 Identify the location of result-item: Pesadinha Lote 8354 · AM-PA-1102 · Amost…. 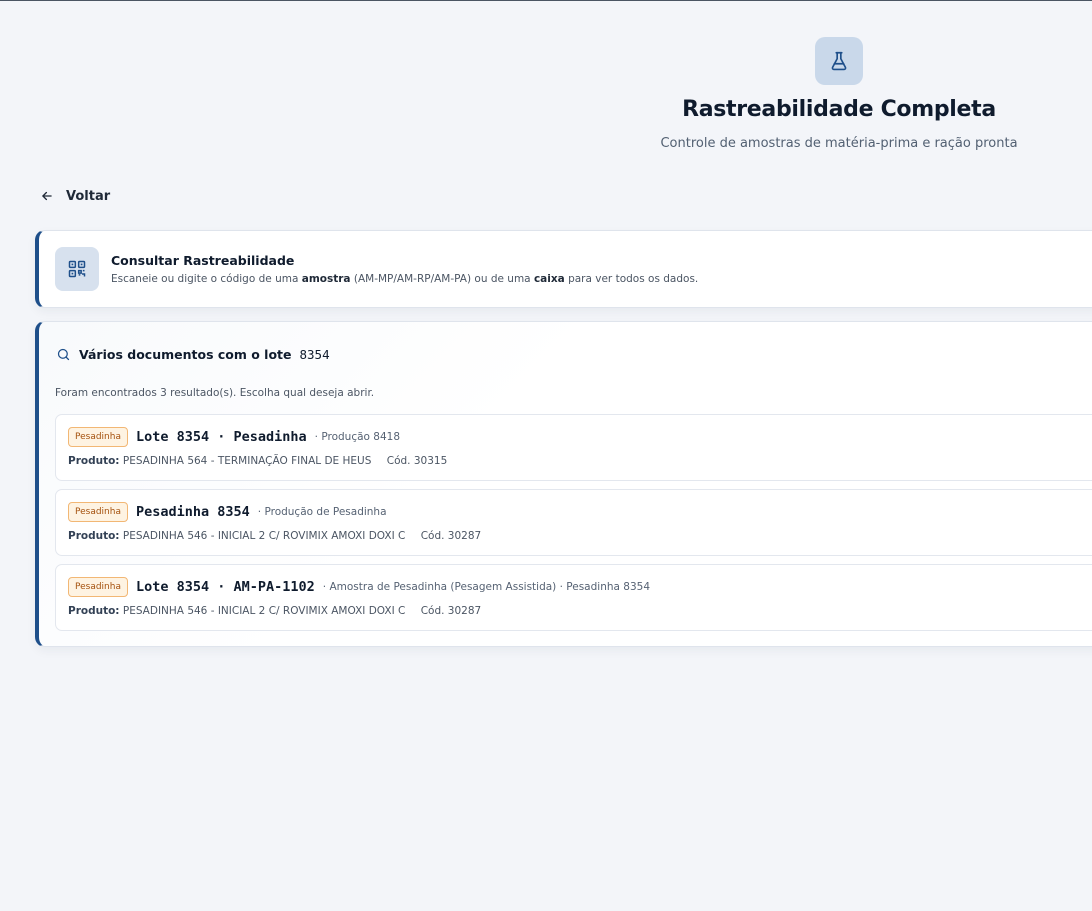
(573, 597).